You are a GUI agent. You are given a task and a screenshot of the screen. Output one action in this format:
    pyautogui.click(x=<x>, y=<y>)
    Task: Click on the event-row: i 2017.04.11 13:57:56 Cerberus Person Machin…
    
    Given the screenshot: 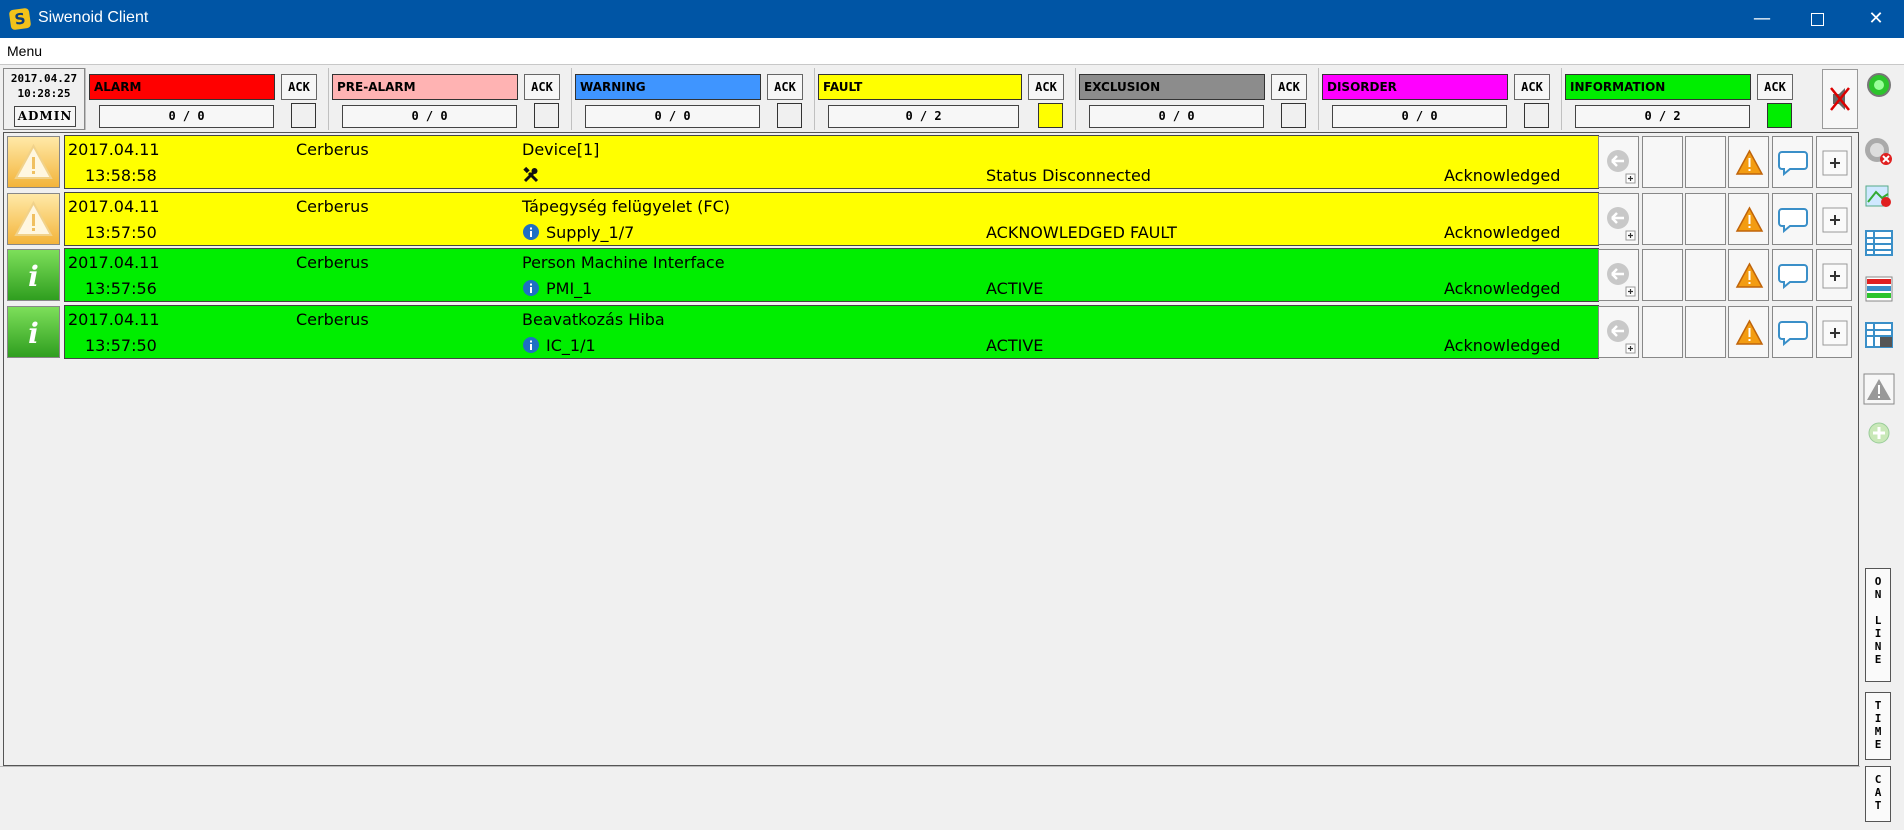 What is the action you would take?
    pyautogui.click(x=931, y=275)
    